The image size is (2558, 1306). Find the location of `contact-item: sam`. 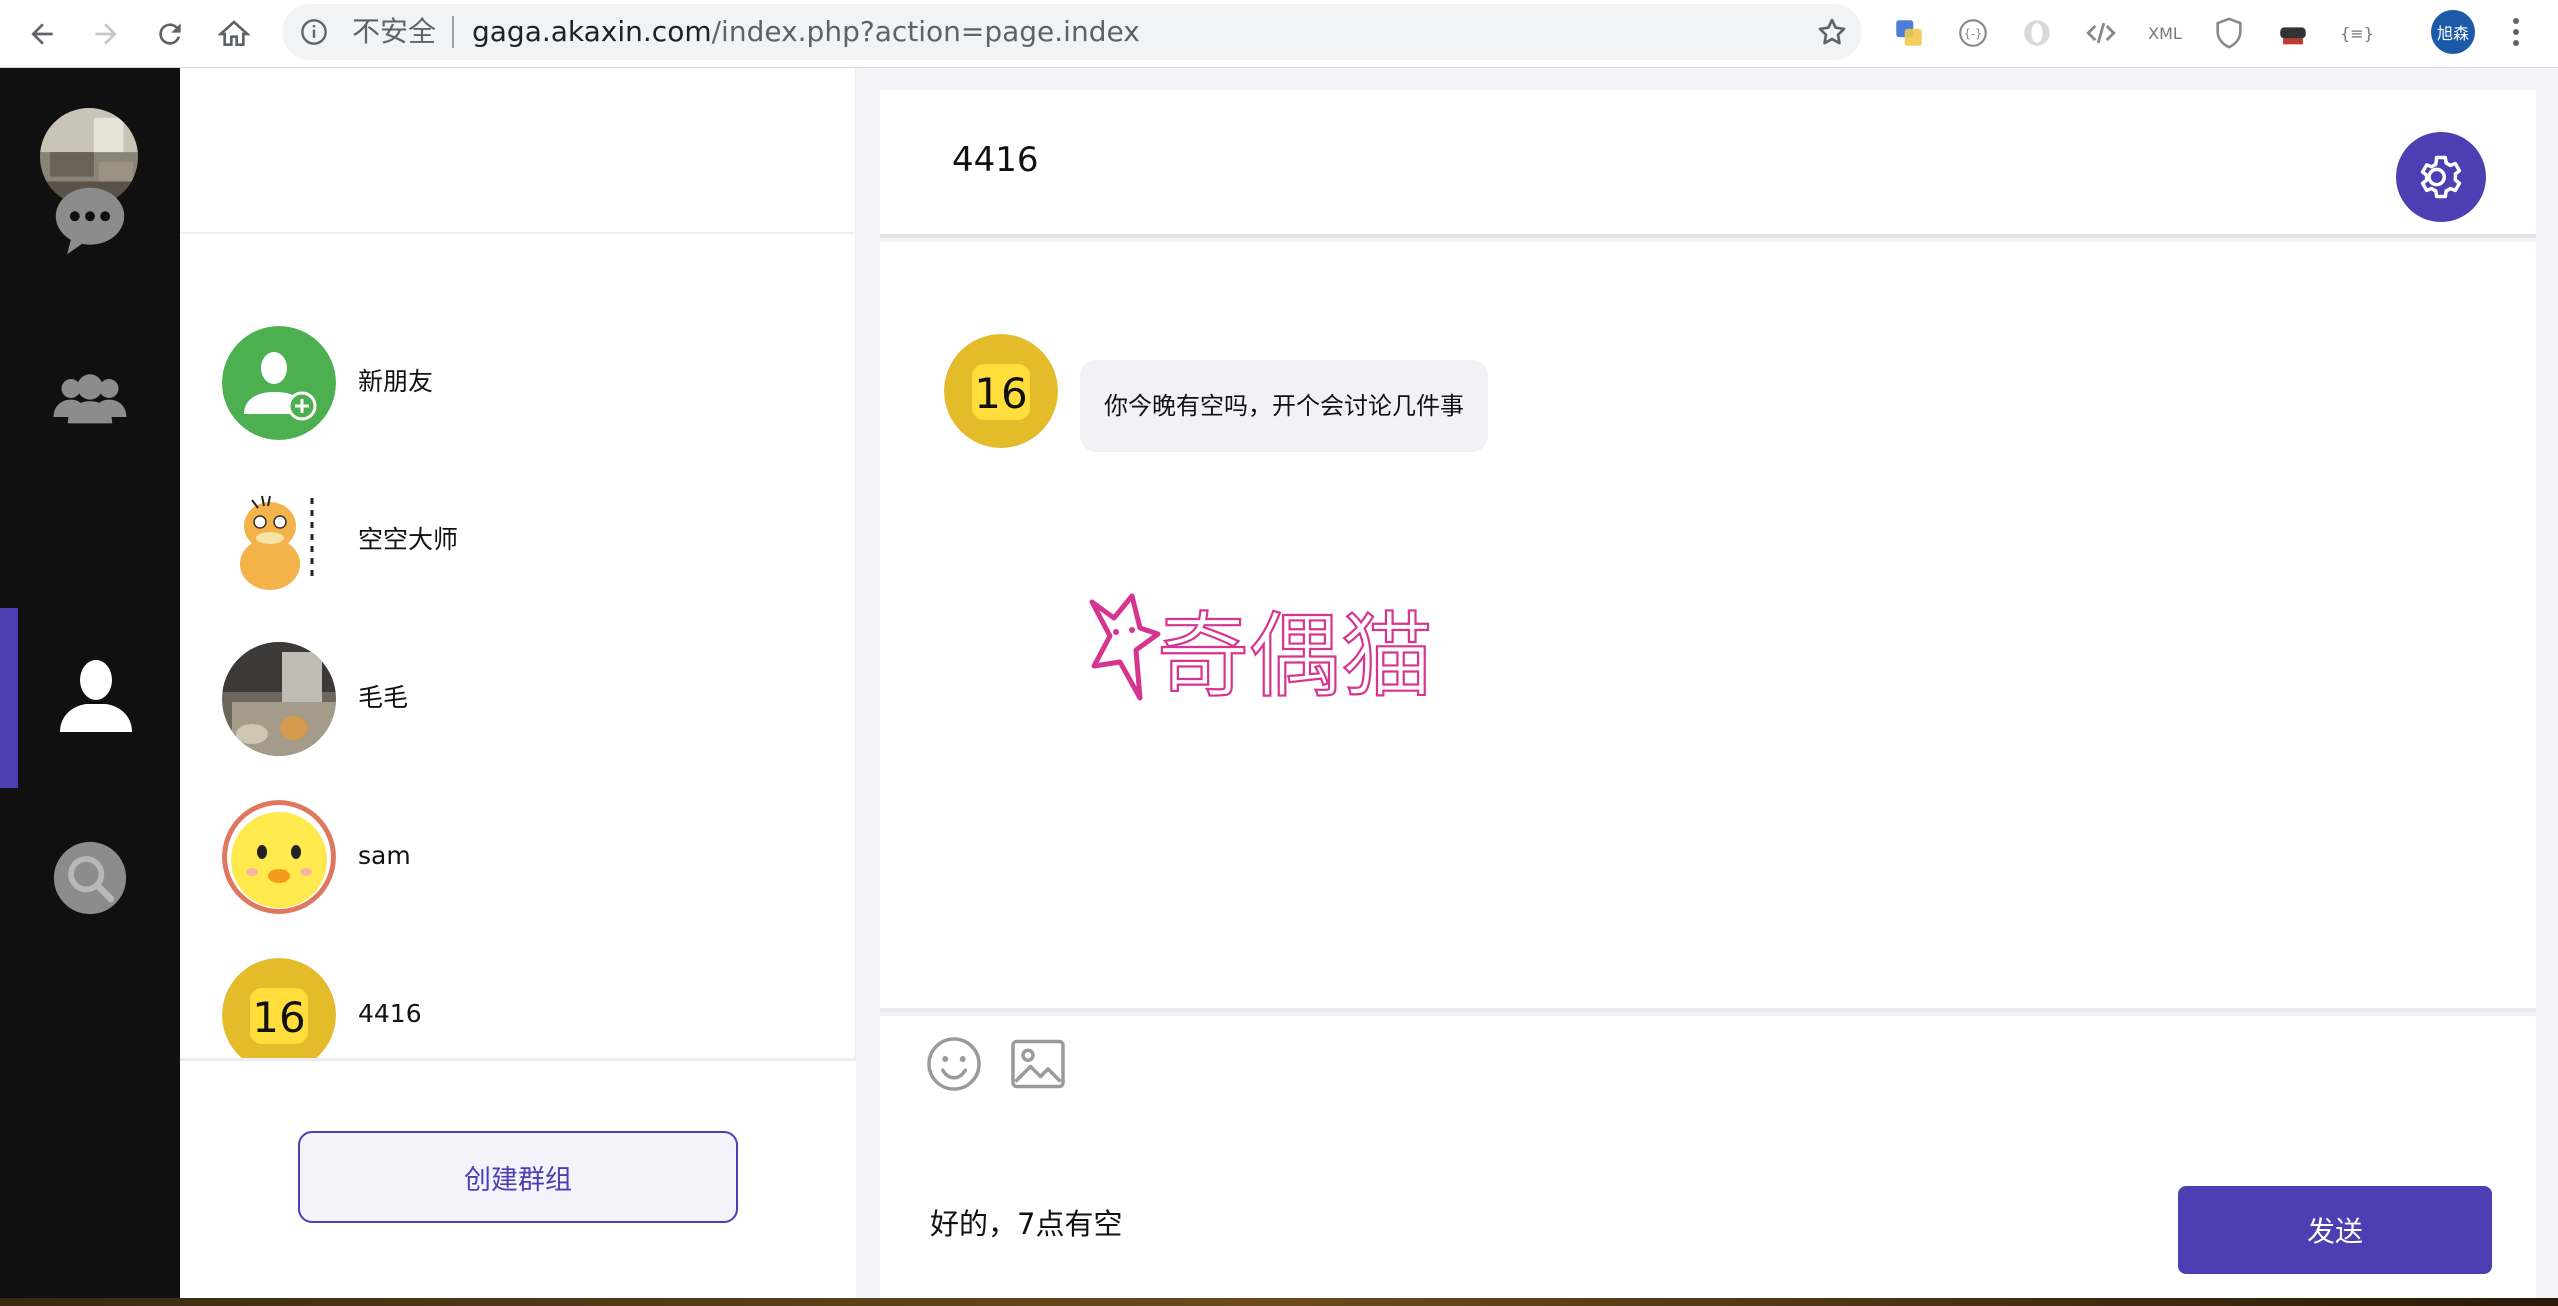

contact-item: sam is located at coordinates (522, 857).